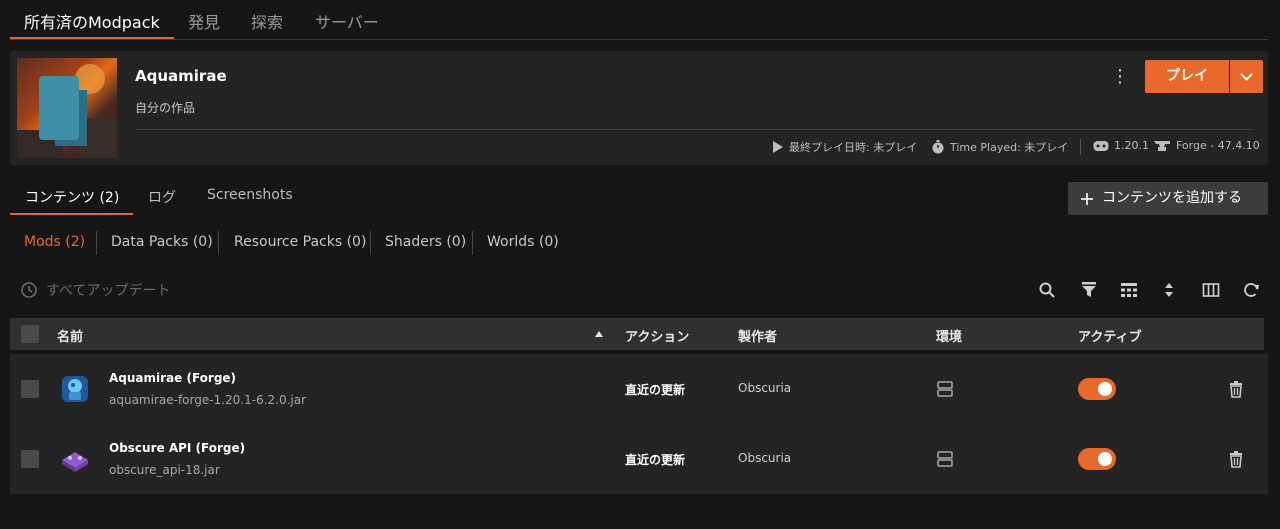 The height and width of the screenshot is (529, 1280). I want to click on update-all-label: すべてアップデート, so click(108, 291).